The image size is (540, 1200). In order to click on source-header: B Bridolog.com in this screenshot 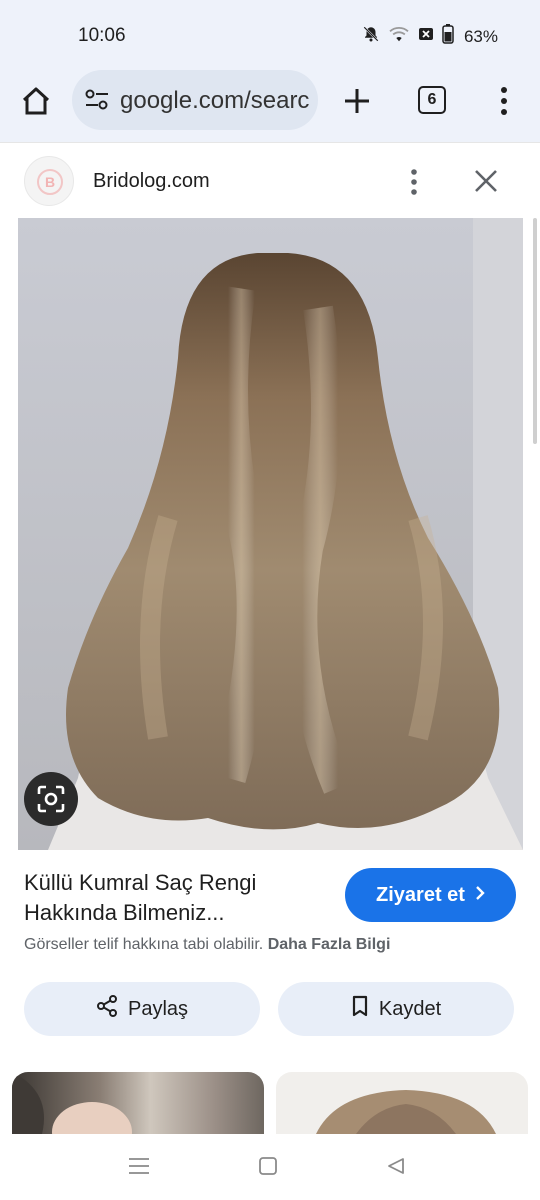, I will do `click(270, 180)`.